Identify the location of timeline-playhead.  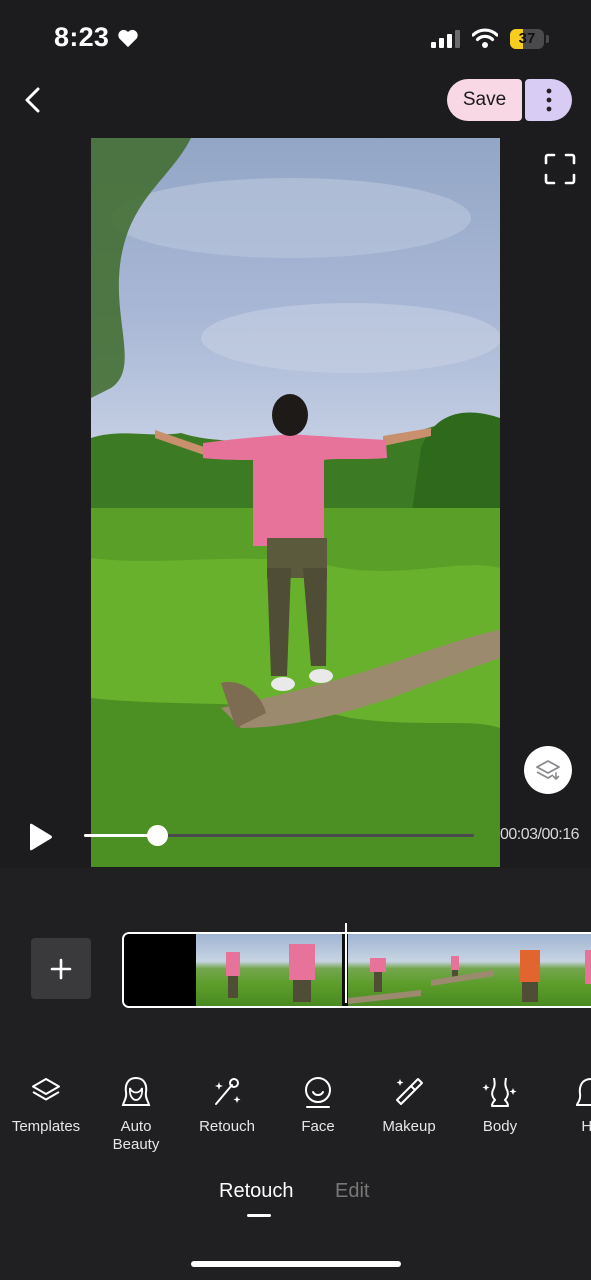
(346, 963).